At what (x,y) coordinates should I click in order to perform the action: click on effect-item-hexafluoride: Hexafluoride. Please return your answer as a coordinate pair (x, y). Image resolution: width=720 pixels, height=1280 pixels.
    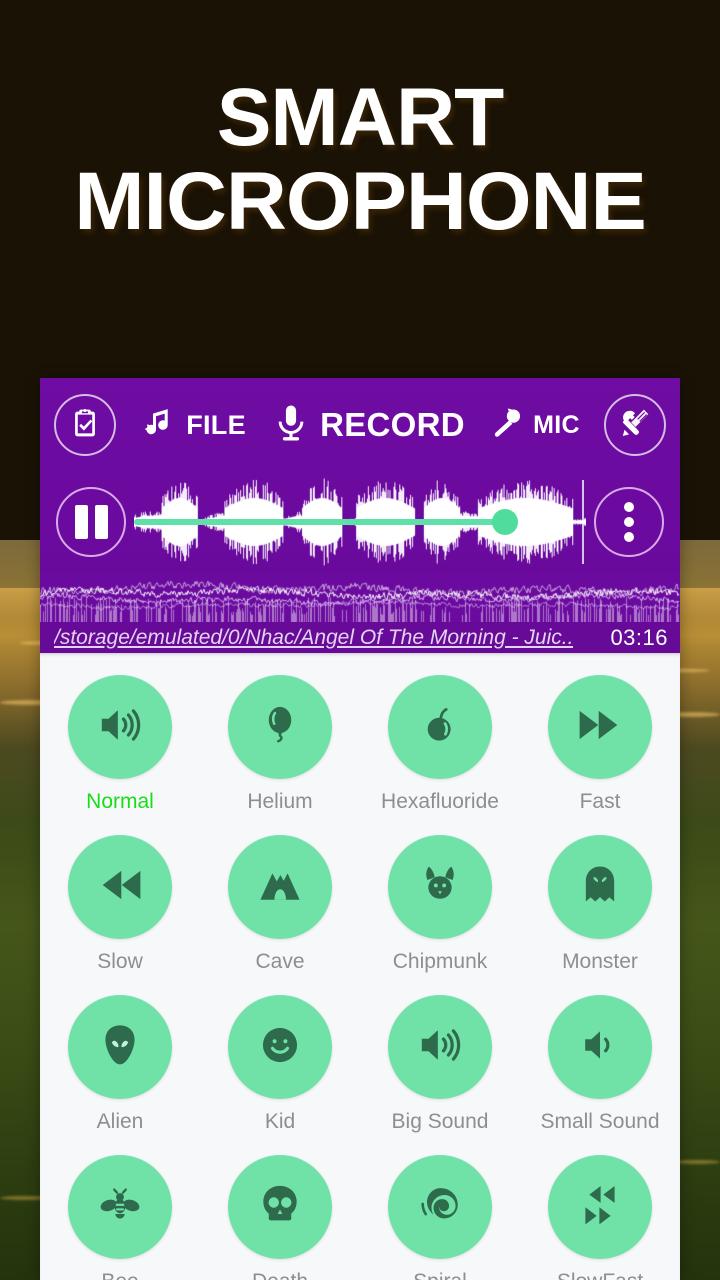
    Looking at the image, I should click on (440, 744).